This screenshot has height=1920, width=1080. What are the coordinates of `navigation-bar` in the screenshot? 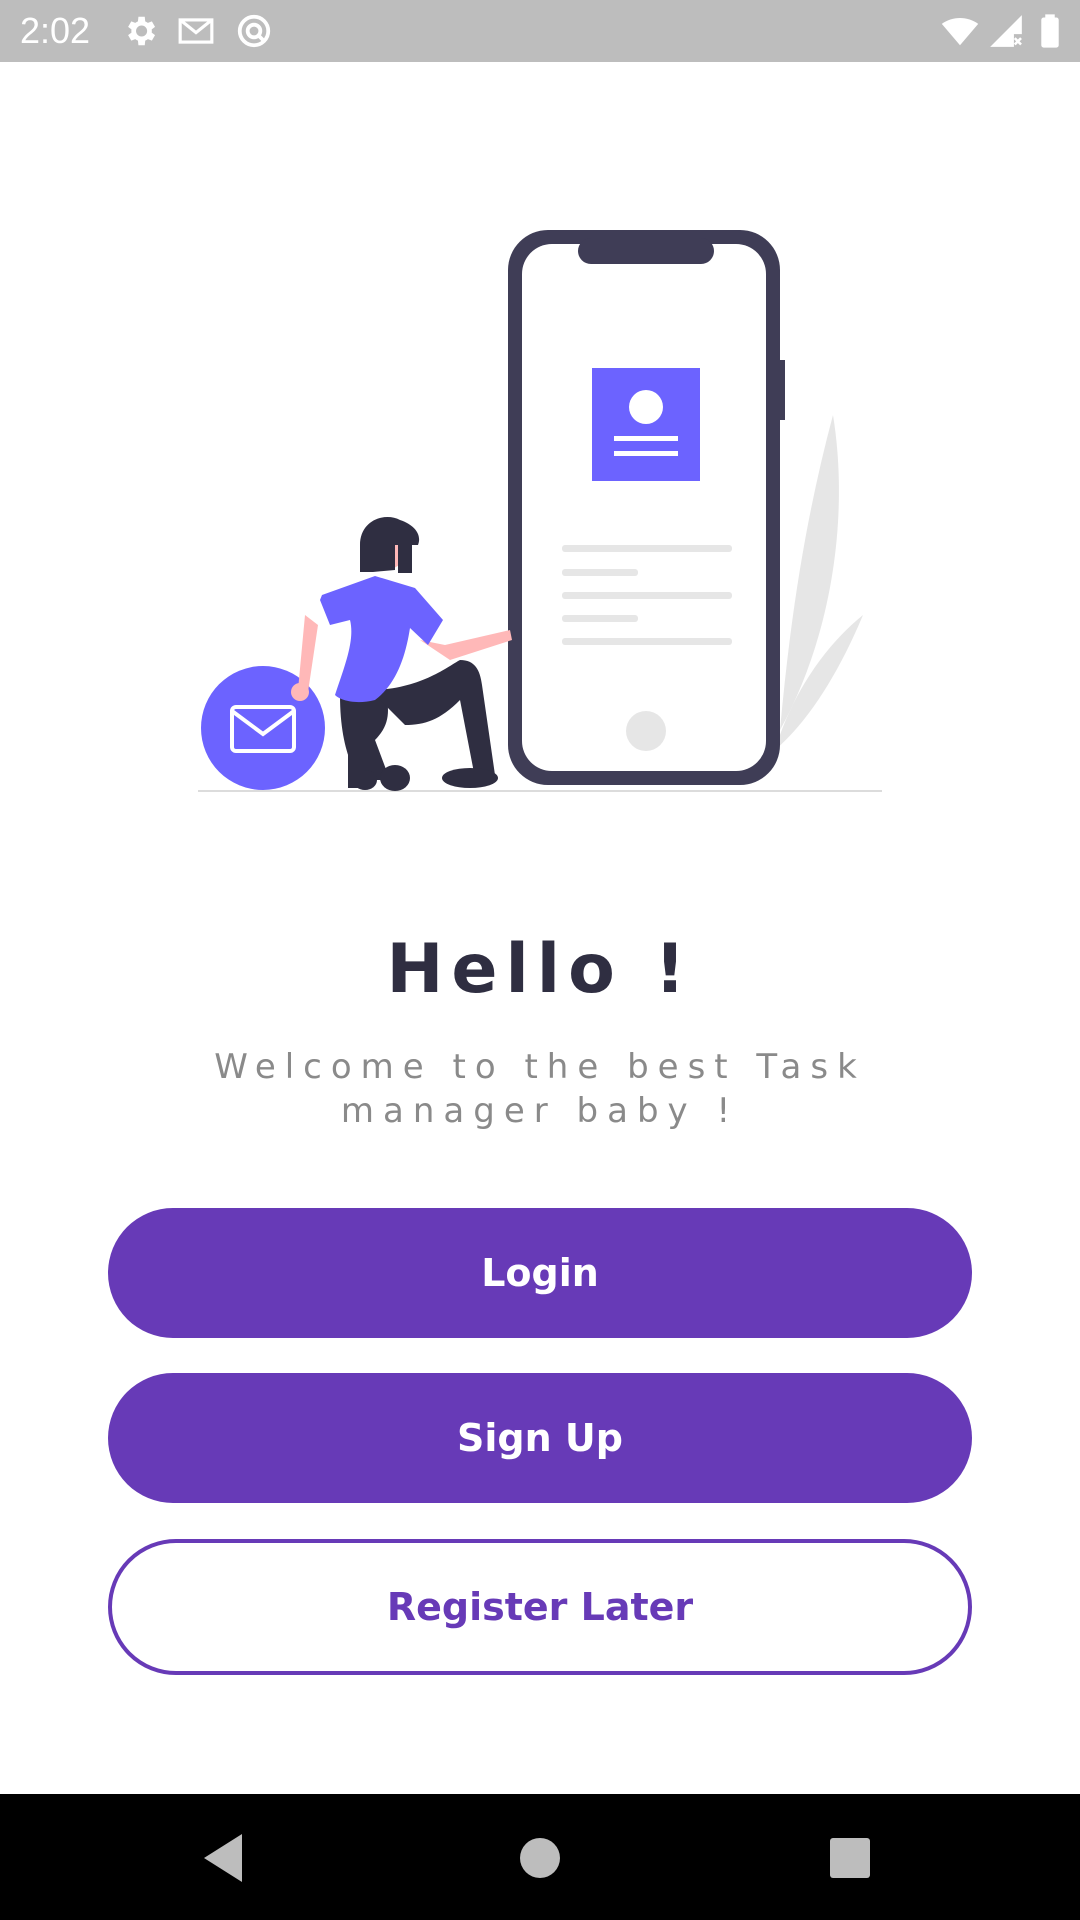 It's located at (540, 1857).